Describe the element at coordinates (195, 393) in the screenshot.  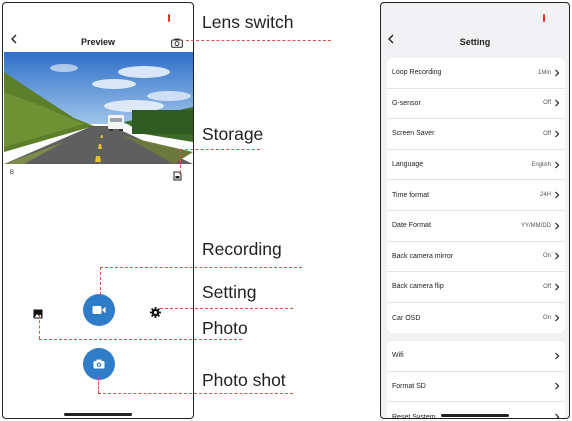
I see `photo-shot-leader-h` at that location.